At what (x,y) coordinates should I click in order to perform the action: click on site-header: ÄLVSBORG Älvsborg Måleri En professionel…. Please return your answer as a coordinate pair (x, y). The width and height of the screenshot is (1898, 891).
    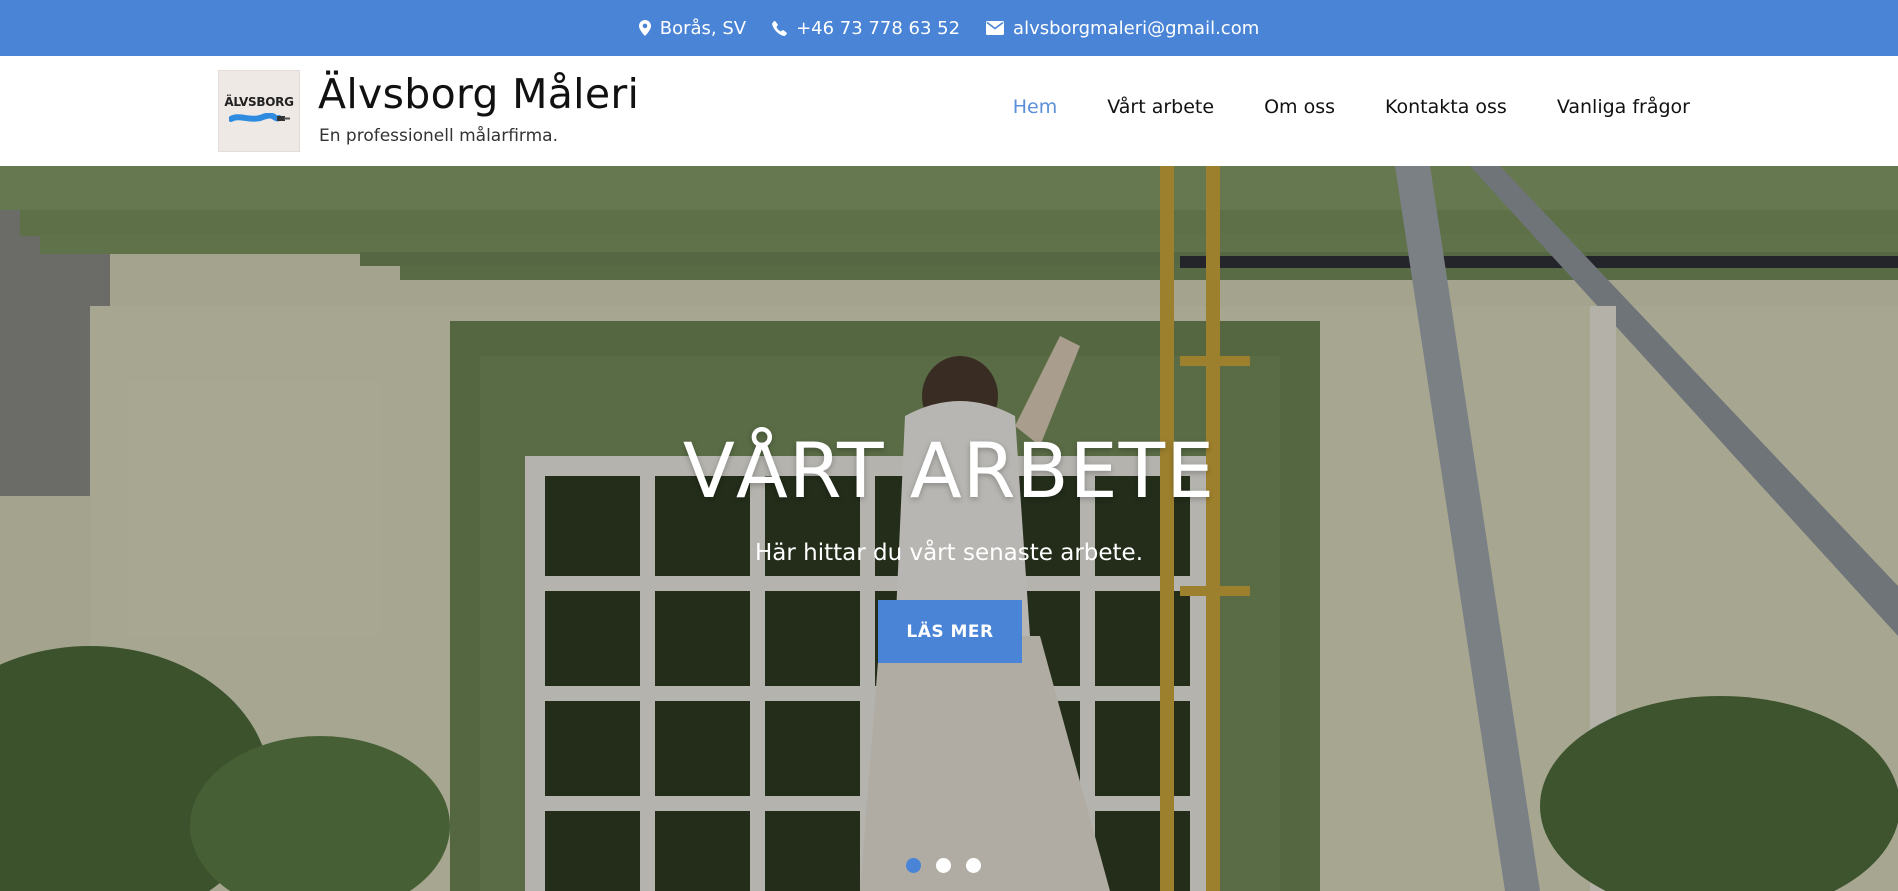
    Looking at the image, I should click on (949, 111).